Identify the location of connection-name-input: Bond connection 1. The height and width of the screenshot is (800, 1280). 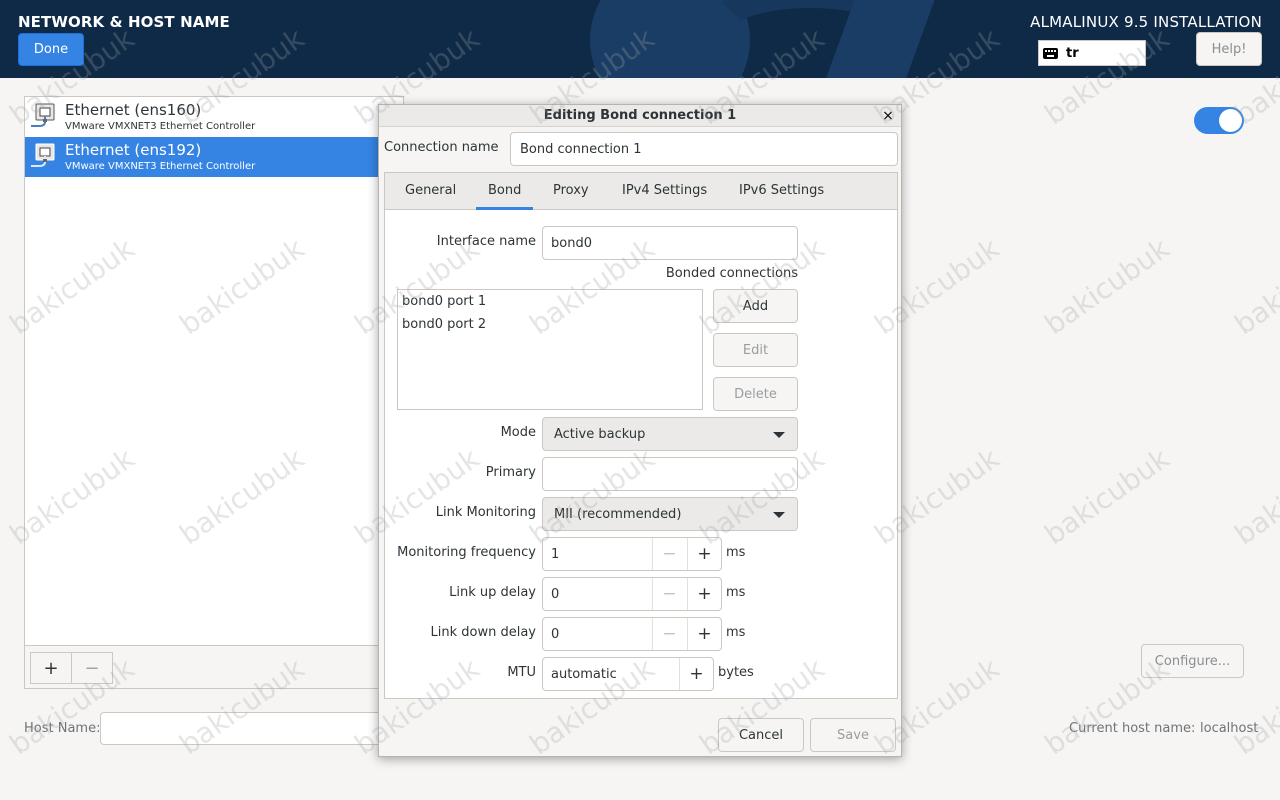
(704, 149).